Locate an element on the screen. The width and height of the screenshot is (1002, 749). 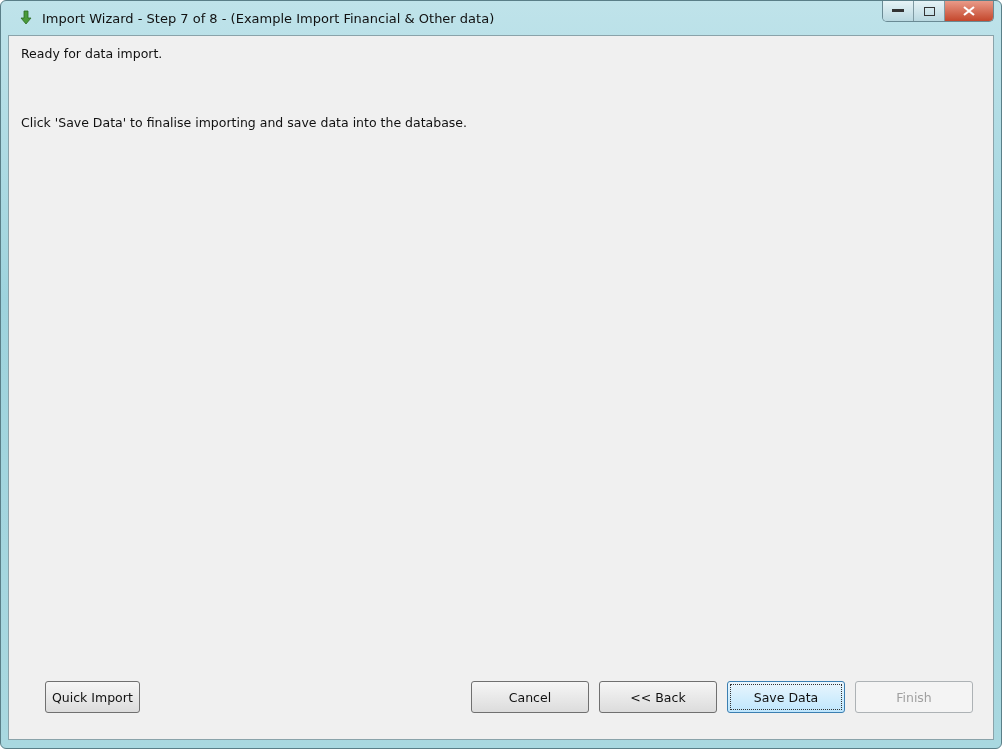
minimize-button is located at coordinates (898, 11).